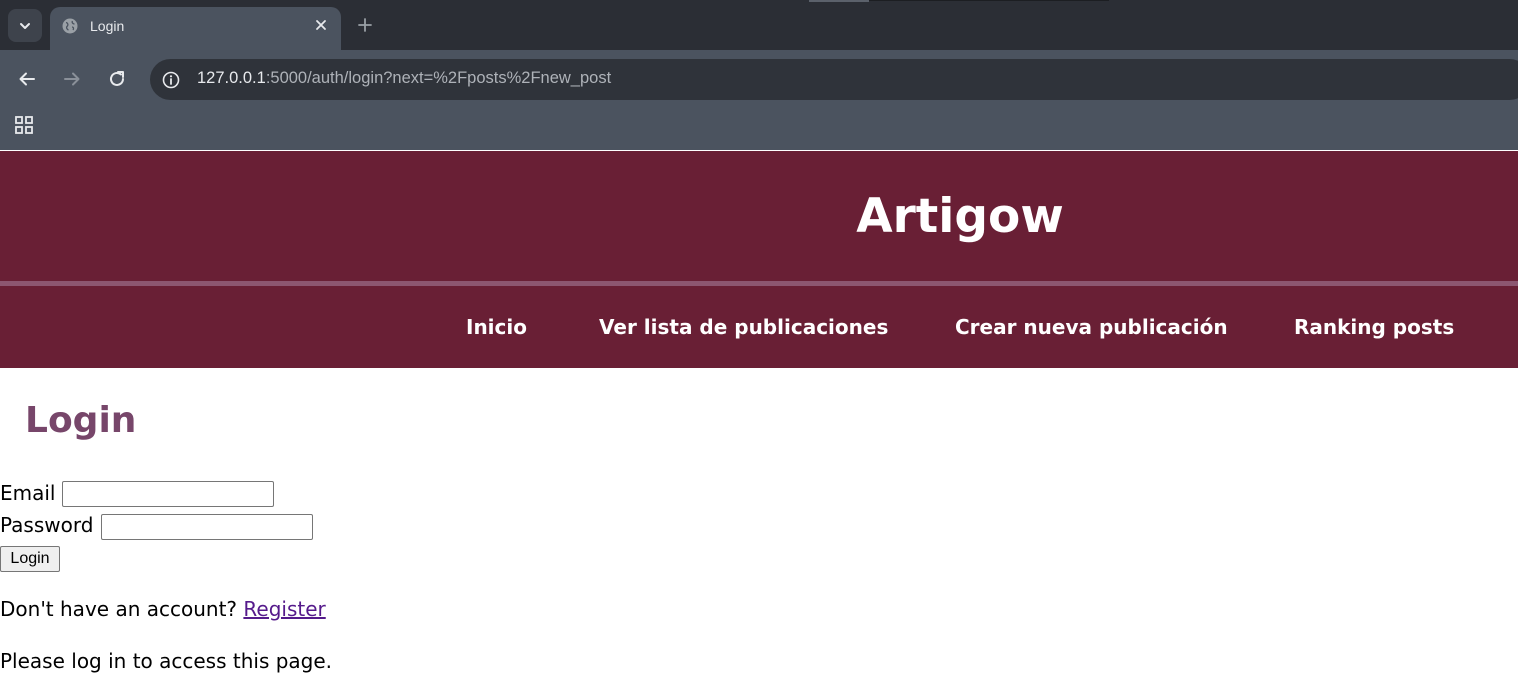  I want to click on nav-link-post-list: Ver lista de publicaciones, so click(743, 327).